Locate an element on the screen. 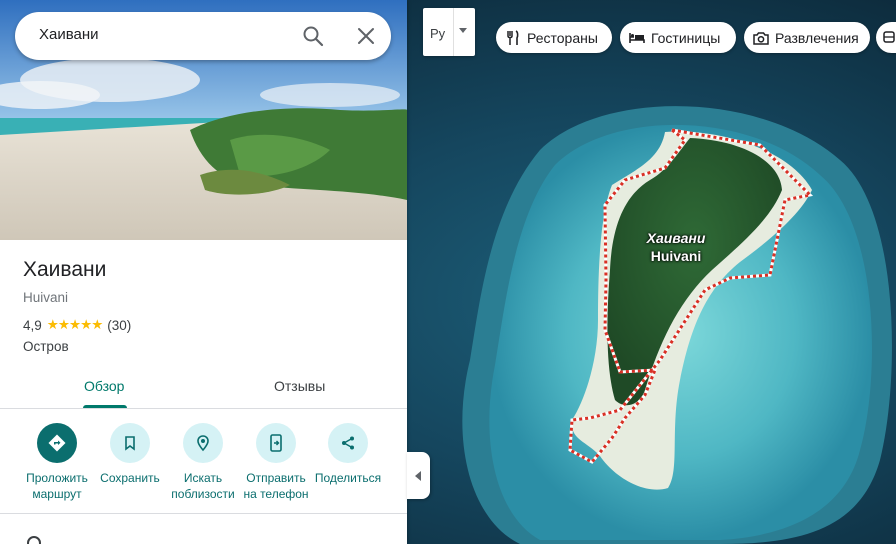  restaurant-icon is located at coordinates (513, 37).